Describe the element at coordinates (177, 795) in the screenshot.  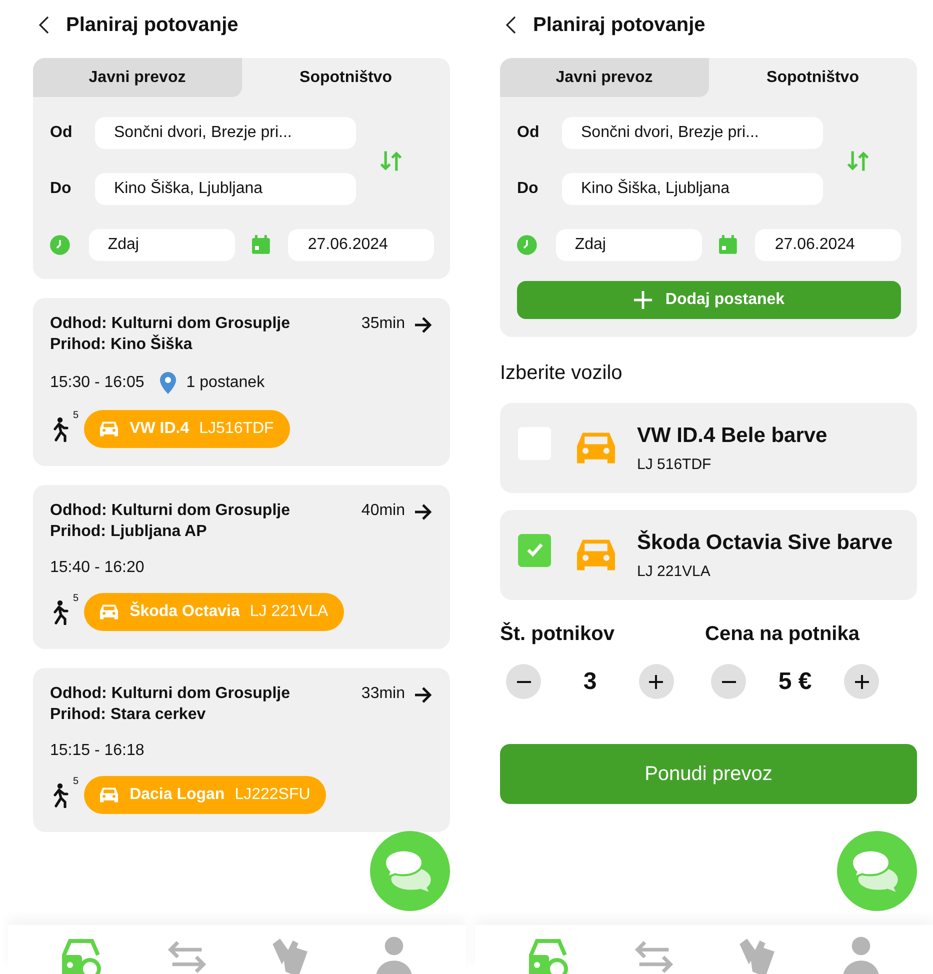
I see `vehicle-name: Dacia Logan` at that location.